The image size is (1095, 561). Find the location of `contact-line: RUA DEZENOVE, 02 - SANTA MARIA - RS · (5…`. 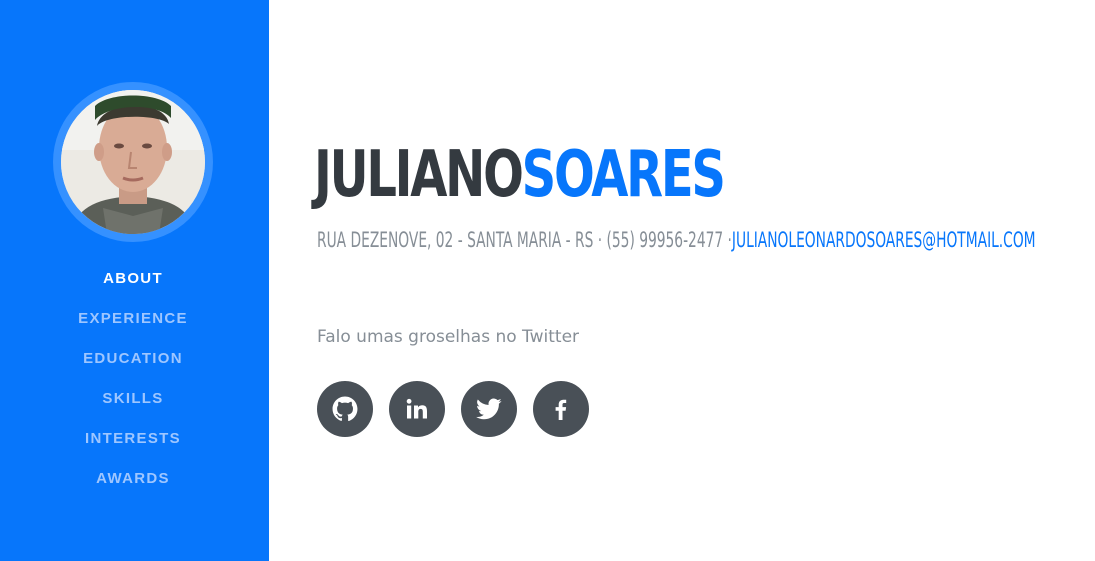

contact-line: RUA DEZENOVE, 02 - SANTA MARIA - RS · (5… is located at coordinates (676, 240).